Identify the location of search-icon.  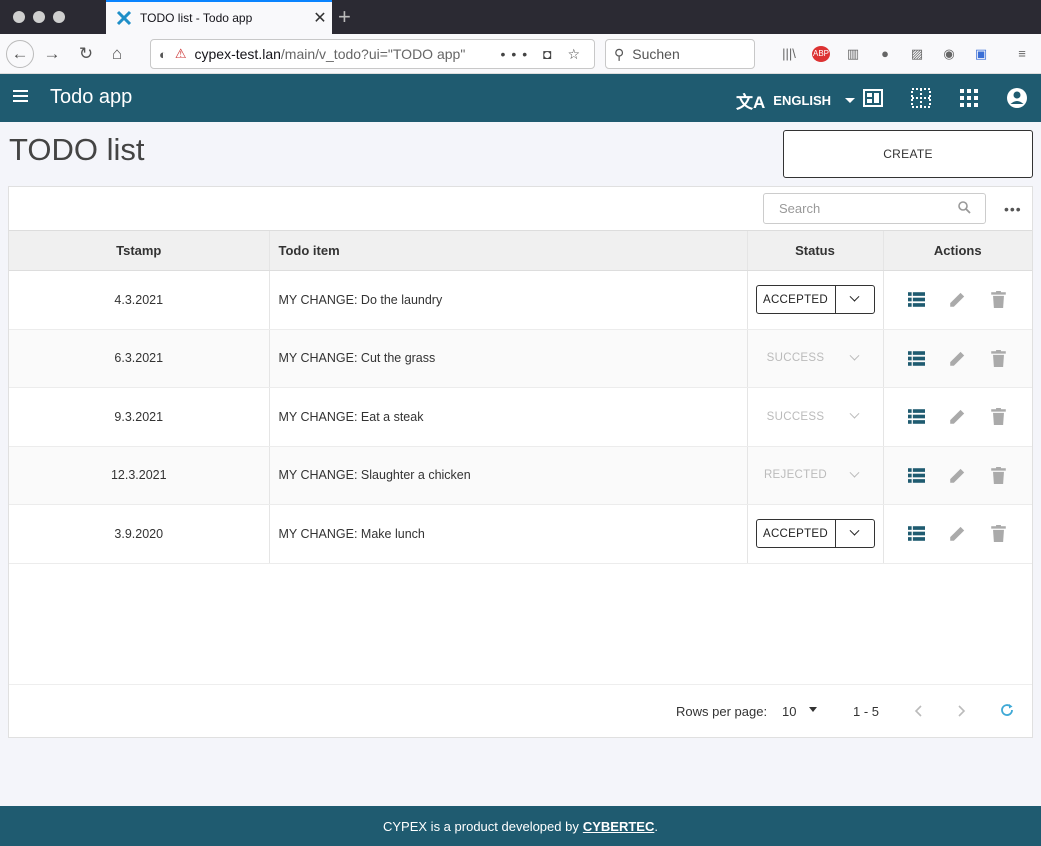
(964, 207).